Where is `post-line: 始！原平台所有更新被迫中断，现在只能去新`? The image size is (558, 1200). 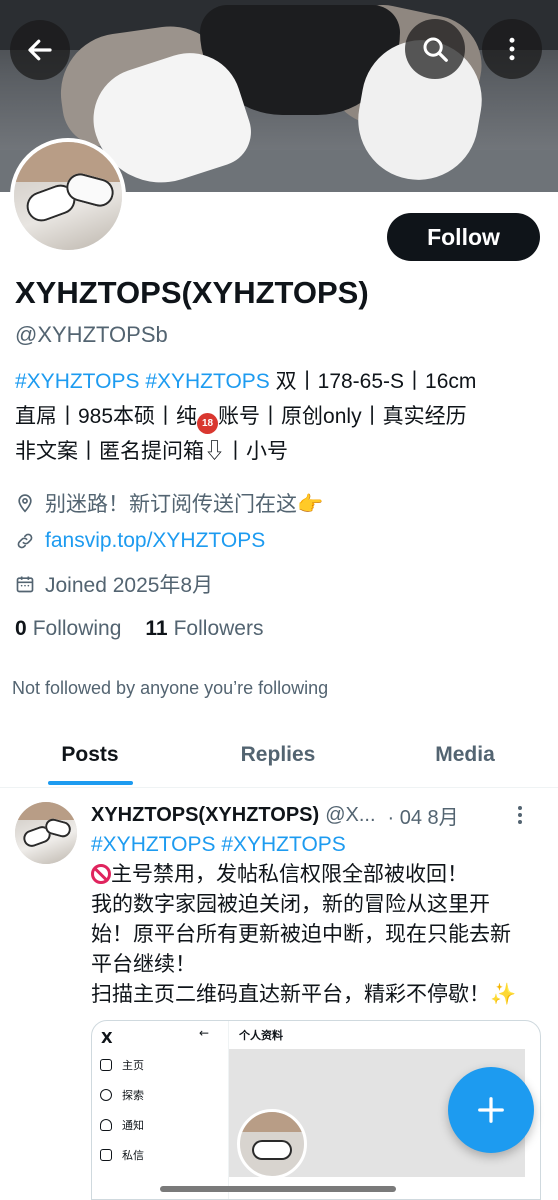
post-line: 始！原平台所有更新被迫中断，现在只能去新 is located at coordinates (301, 934).